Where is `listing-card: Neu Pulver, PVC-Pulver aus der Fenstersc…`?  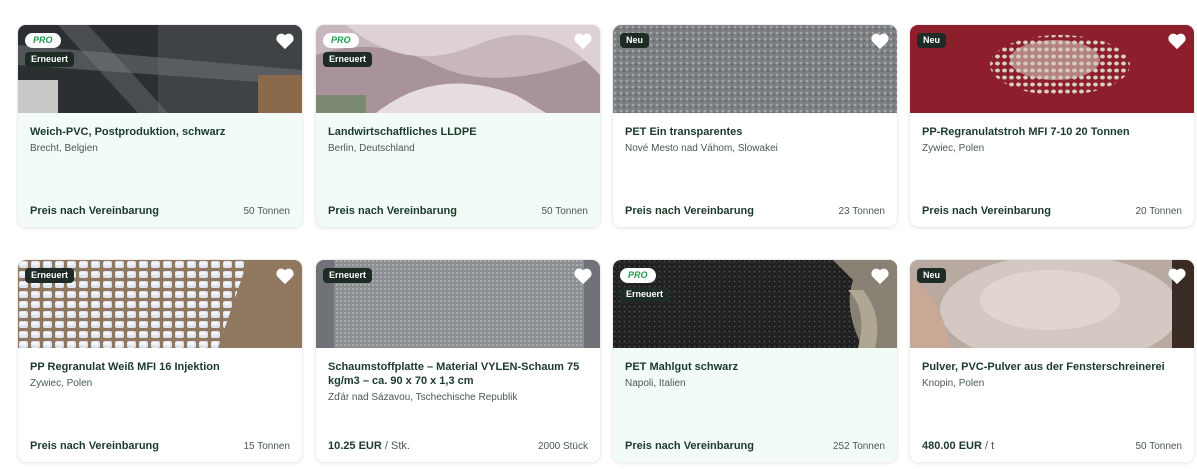
listing-card: Neu Pulver, PVC-Pulver aus der Fenstersc… is located at coordinates (1052, 361).